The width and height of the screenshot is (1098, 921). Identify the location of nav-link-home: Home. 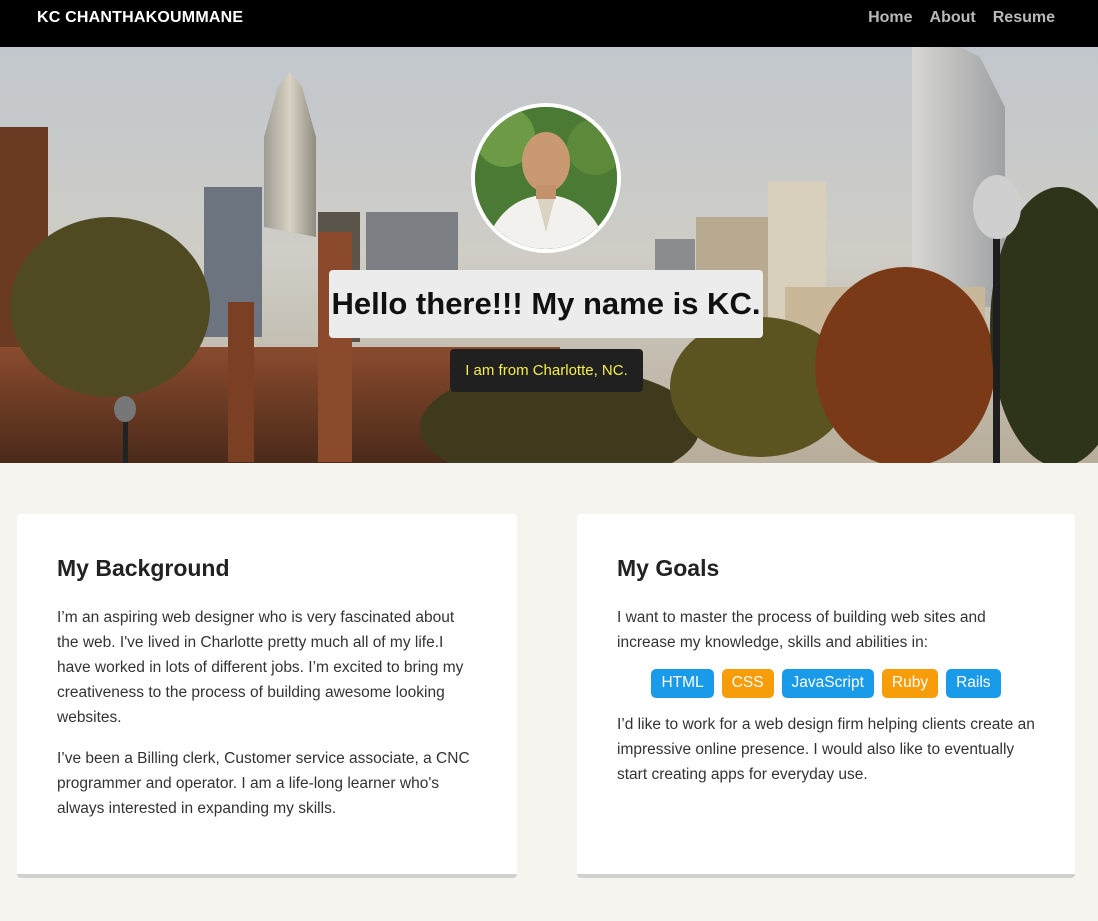
(890, 18).